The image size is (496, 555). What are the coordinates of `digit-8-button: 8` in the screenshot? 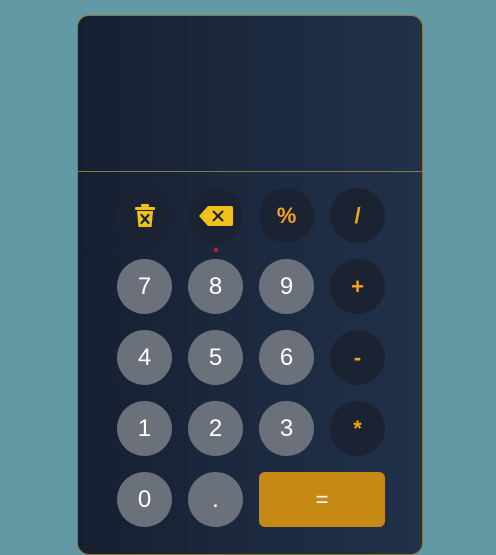 It's located at (215, 286).